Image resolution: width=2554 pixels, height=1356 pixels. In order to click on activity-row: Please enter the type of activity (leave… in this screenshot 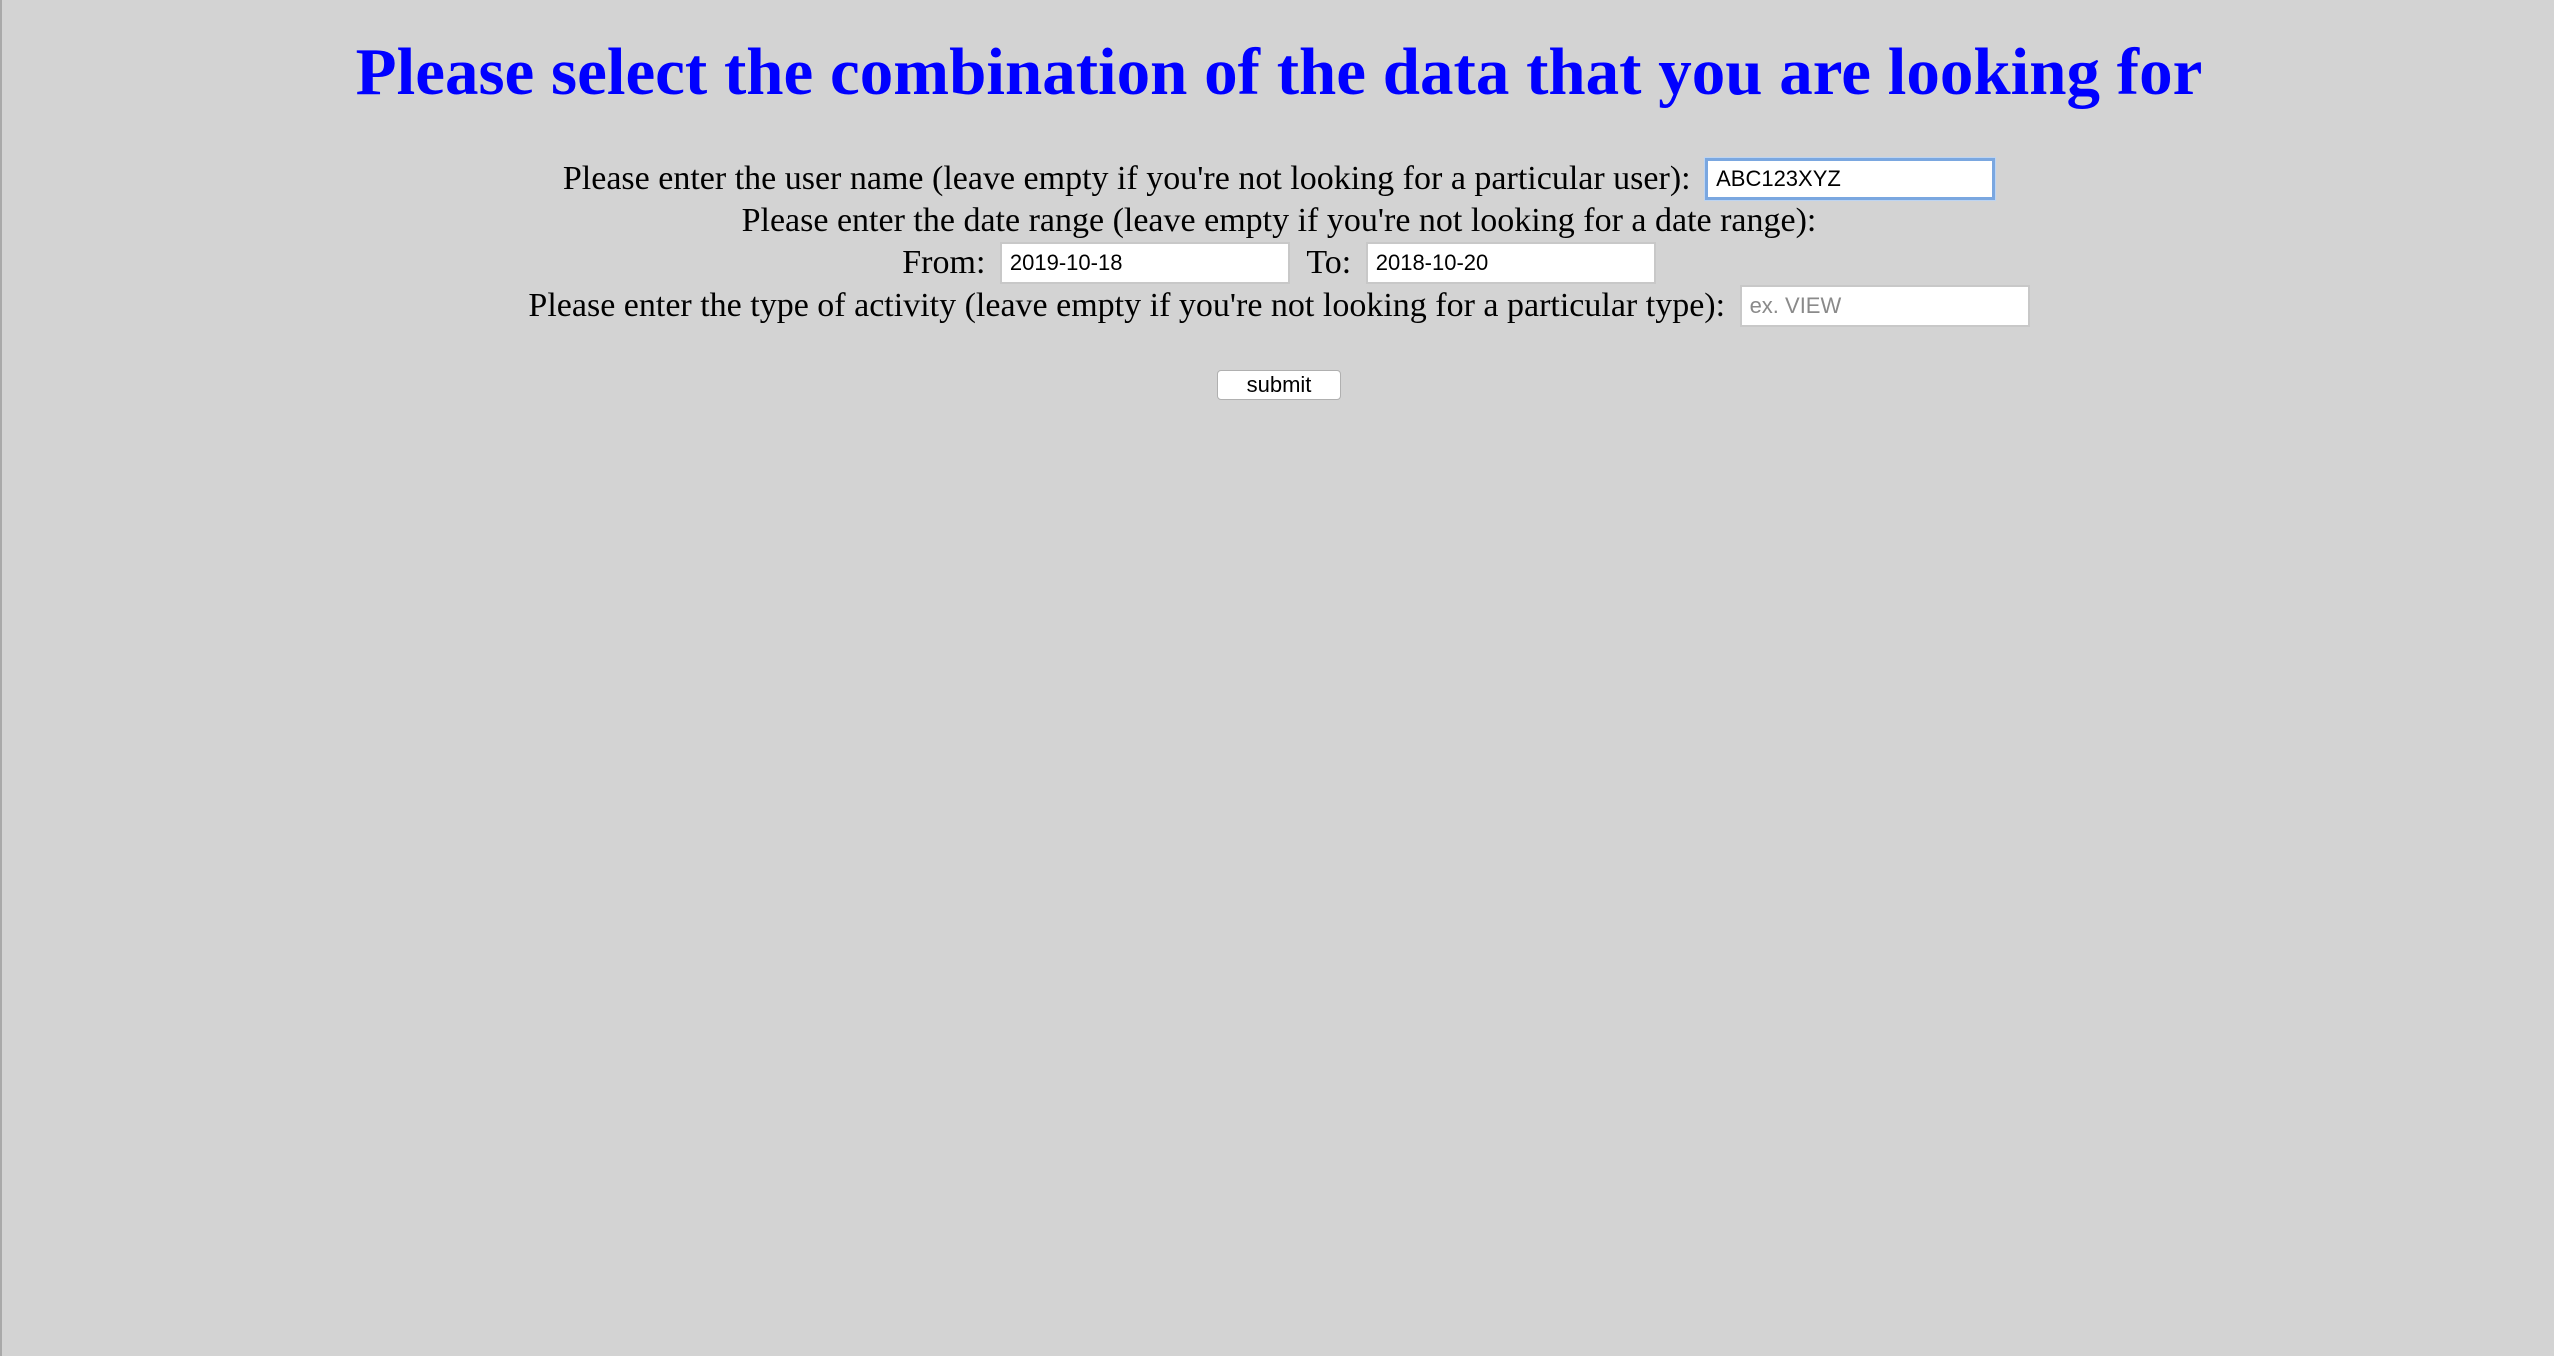, I will do `click(1278, 305)`.